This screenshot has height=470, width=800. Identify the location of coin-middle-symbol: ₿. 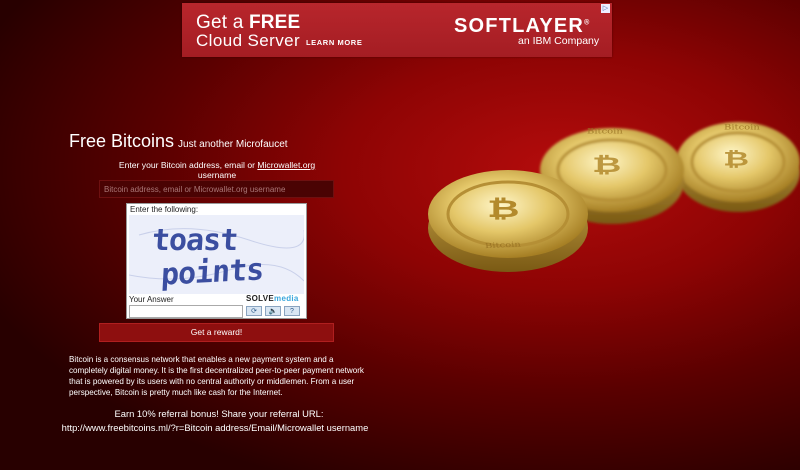
(607, 165).